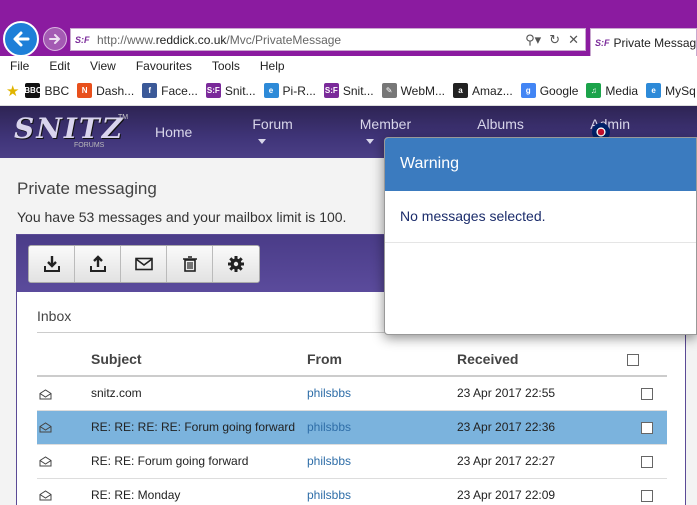 The image size is (697, 505). Describe the element at coordinates (542, 393) in the screenshot. I see `message-received: 23 Apr 2017 22:55` at that location.